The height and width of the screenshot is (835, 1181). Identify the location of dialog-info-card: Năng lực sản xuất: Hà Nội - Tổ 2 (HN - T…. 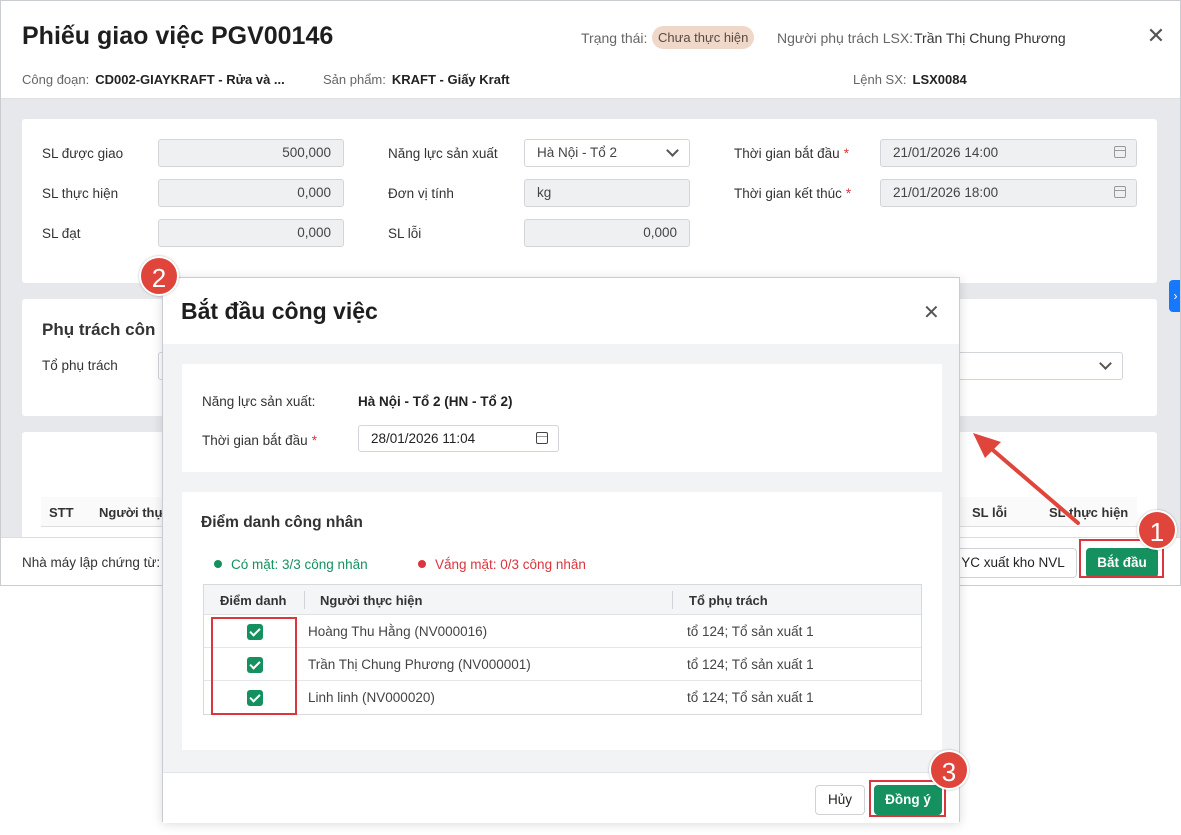
(562, 418).